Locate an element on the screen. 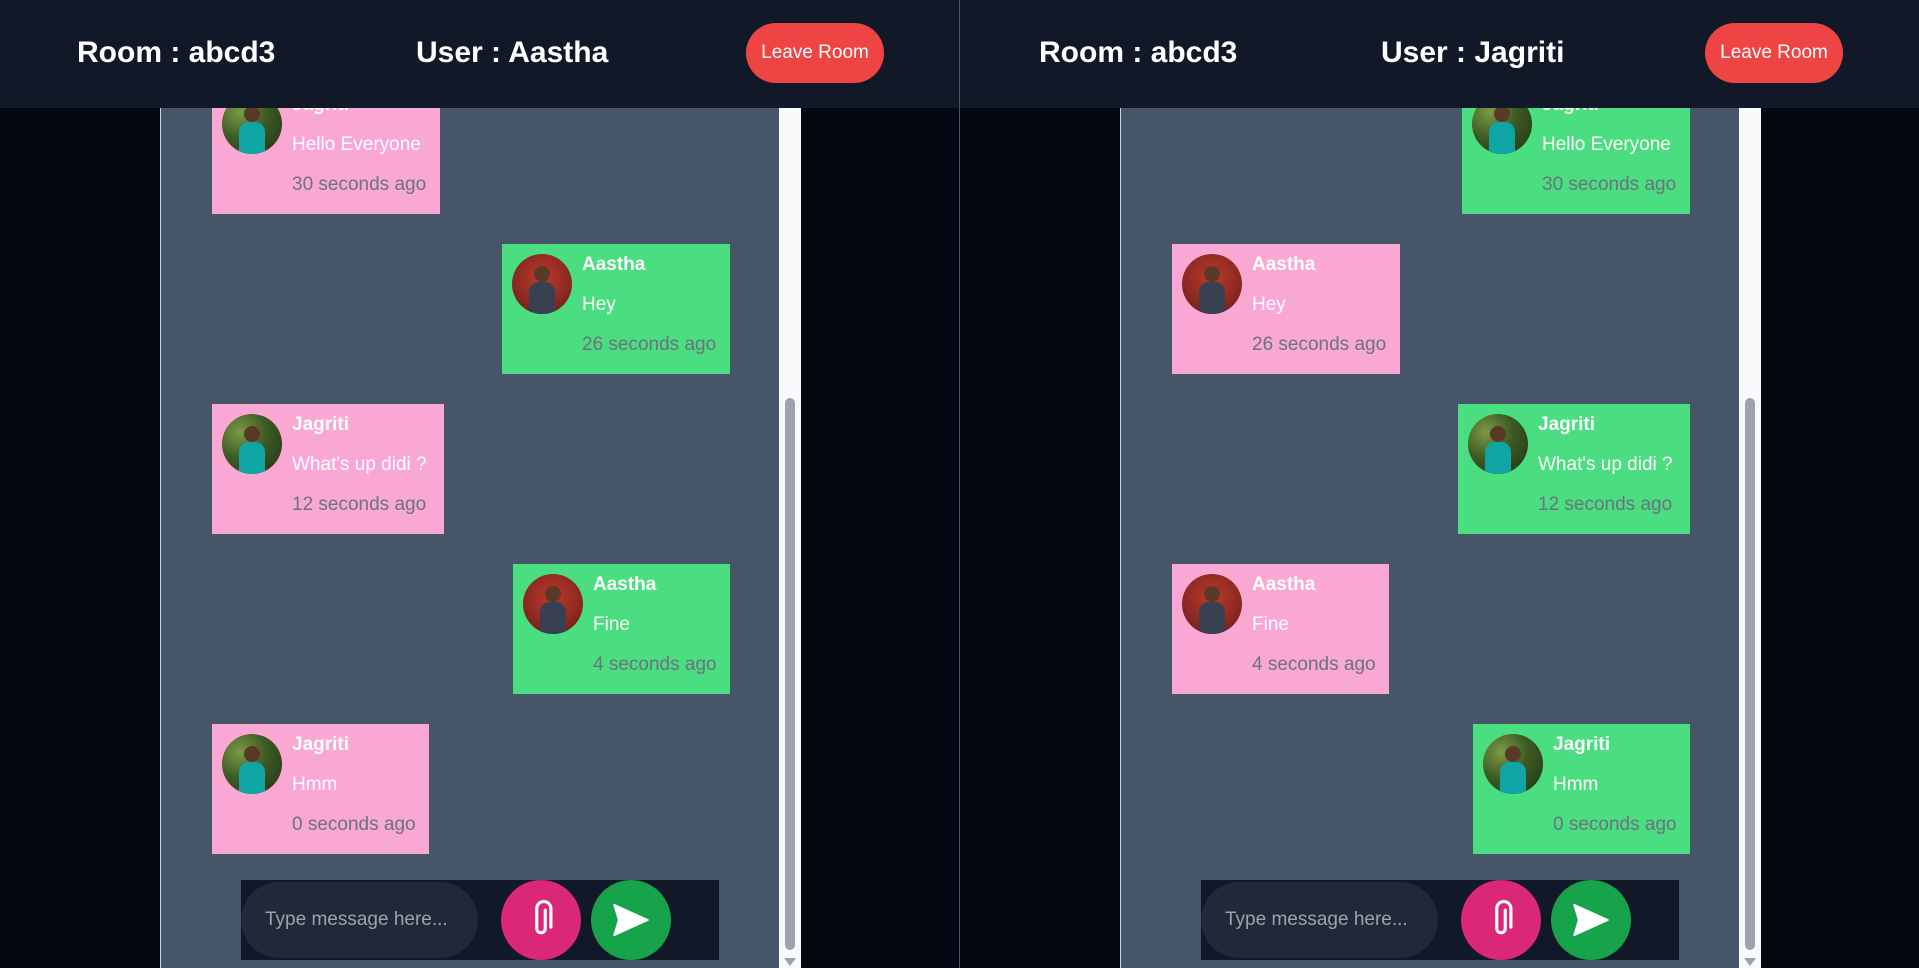  room-header: Room : abcd3 User : Jagriti Leave Room is located at coordinates (1439, 54).